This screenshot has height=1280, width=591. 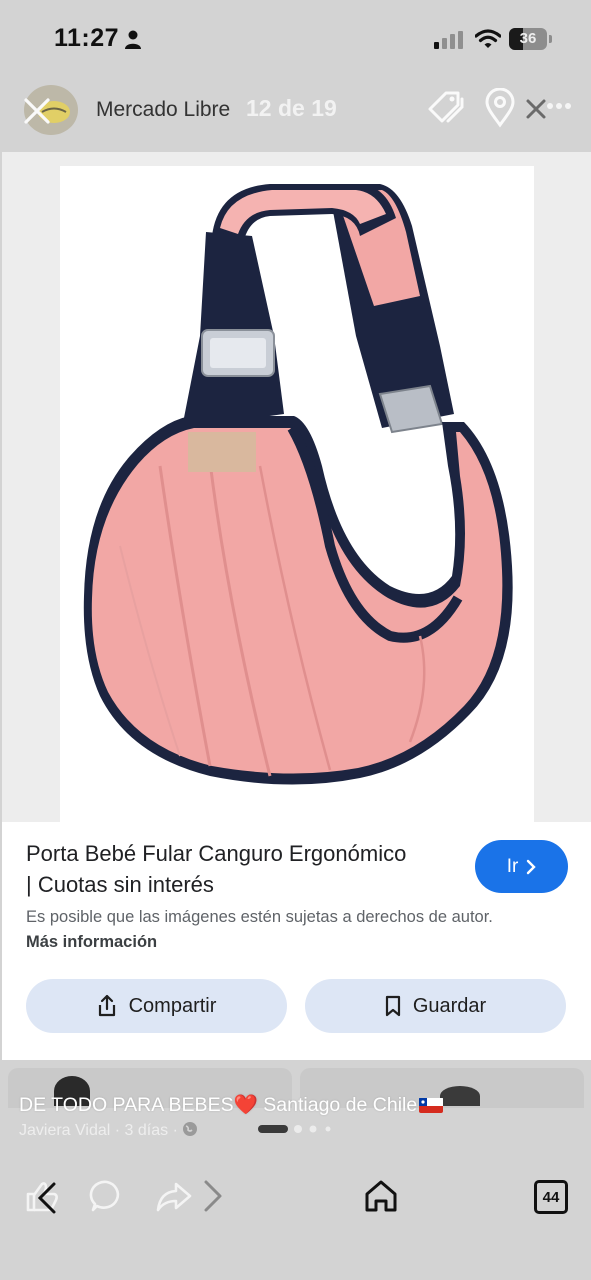 I want to click on post-age: 3 días, so click(x=146, y=1130).